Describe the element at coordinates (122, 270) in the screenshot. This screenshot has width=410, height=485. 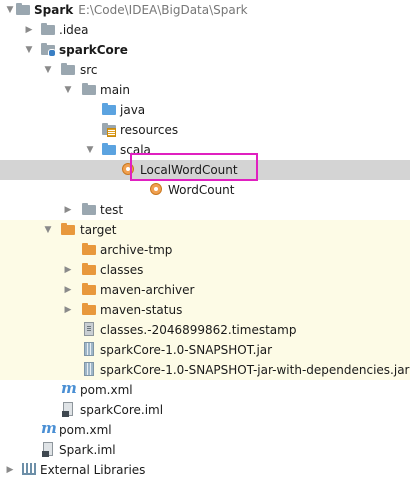
I see `tree-label: classes` at that location.